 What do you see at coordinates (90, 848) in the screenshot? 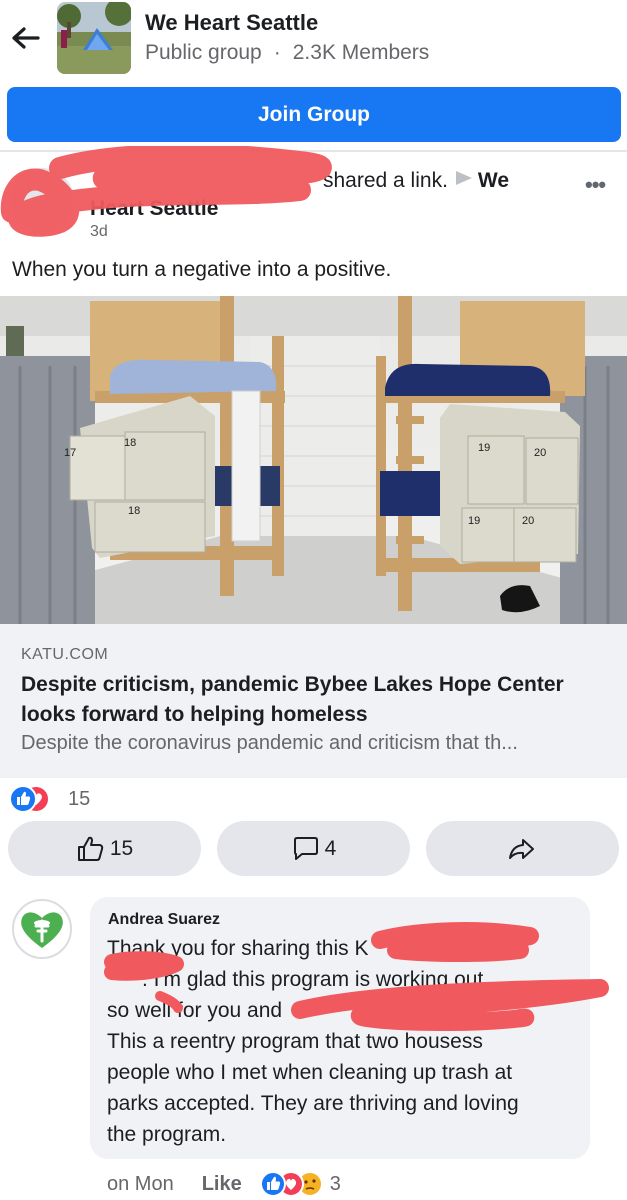
I see `thumbs-up-icon` at bounding box center [90, 848].